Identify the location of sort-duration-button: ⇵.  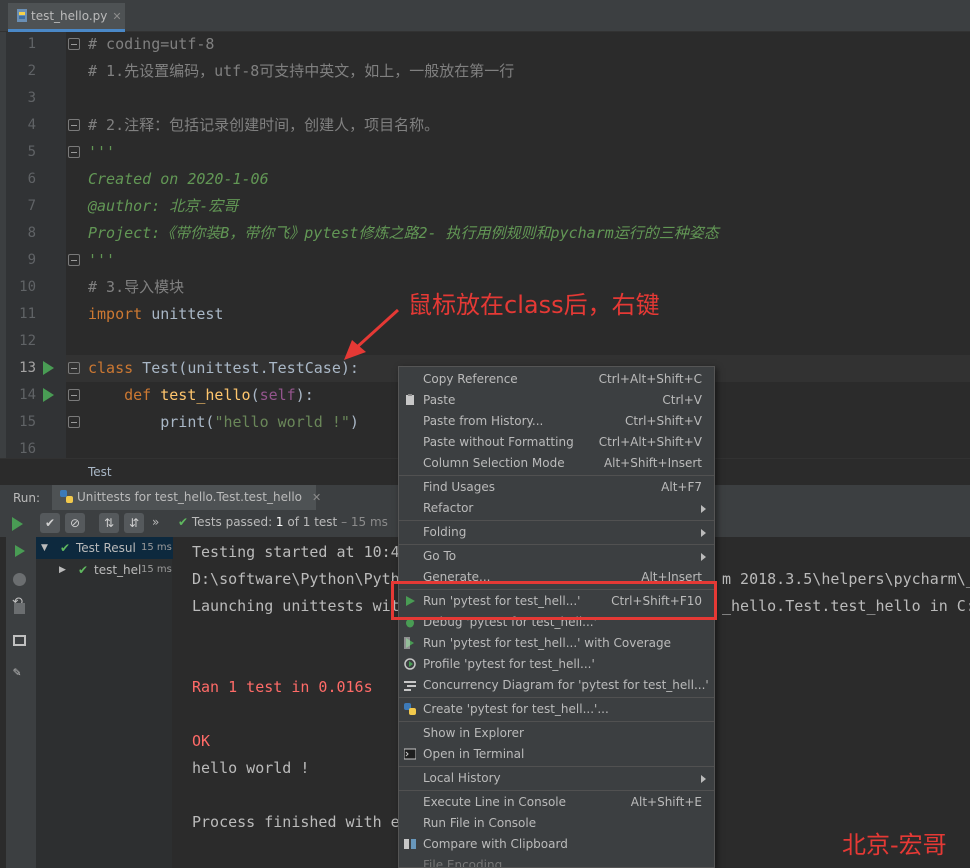
(134, 523).